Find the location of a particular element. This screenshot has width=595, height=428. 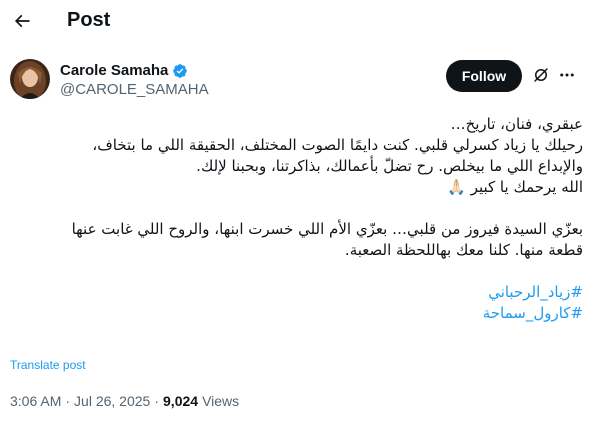

arrow-left-icon is located at coordinates (22, 21).